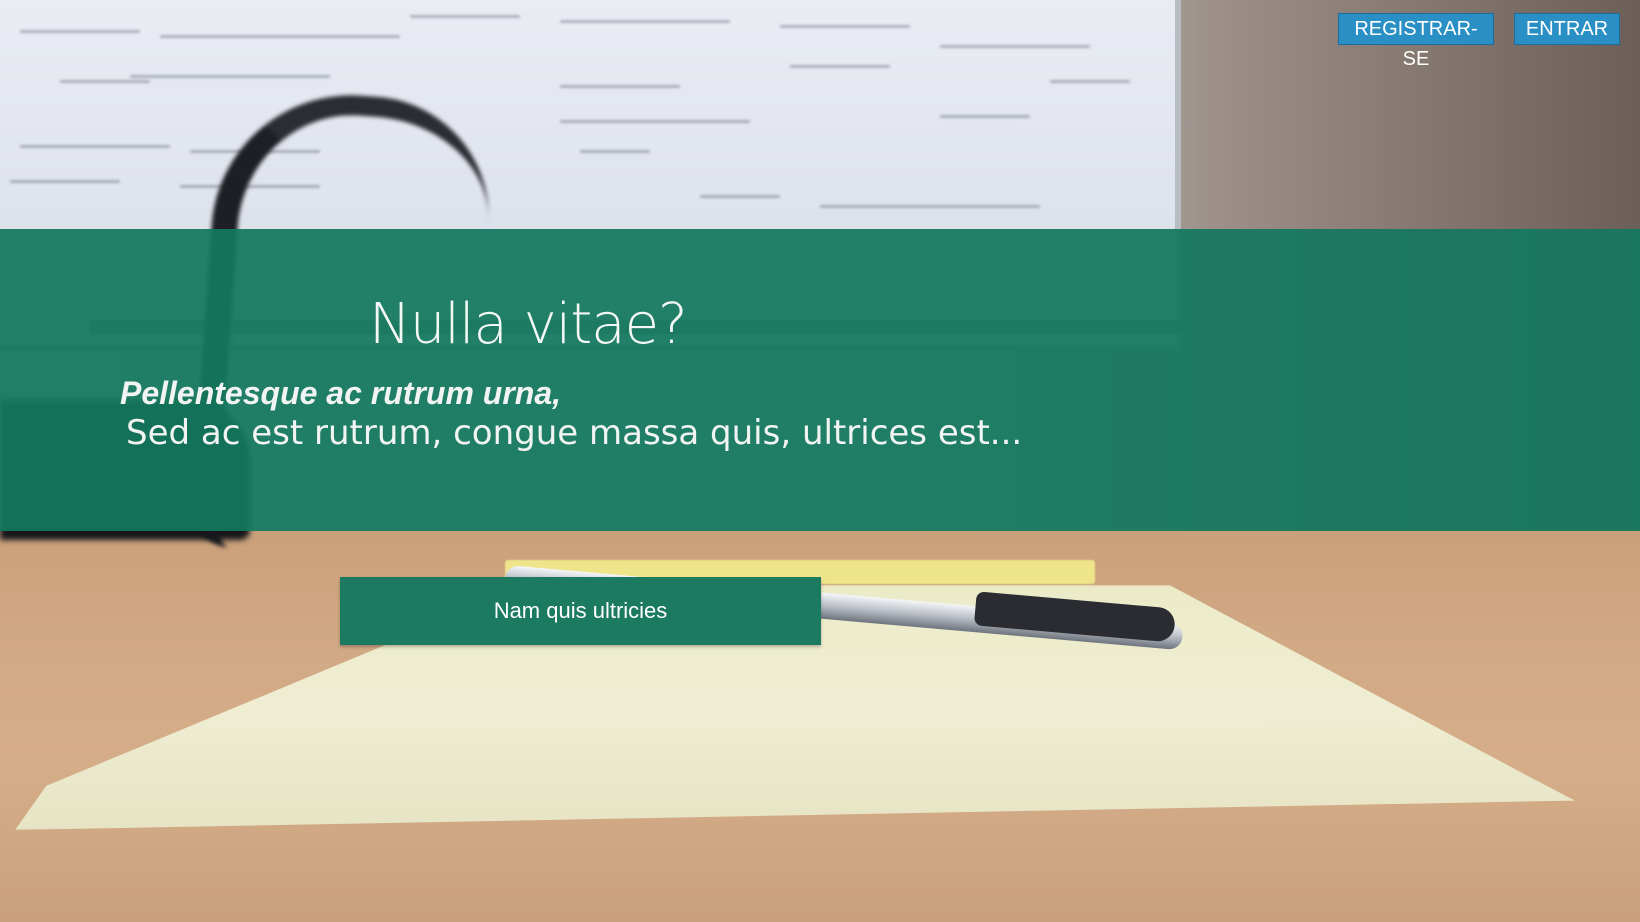  Describe the element at coordinates (1567, 29) in the screenshot. I see `login-button: ENTRAR` at that location.